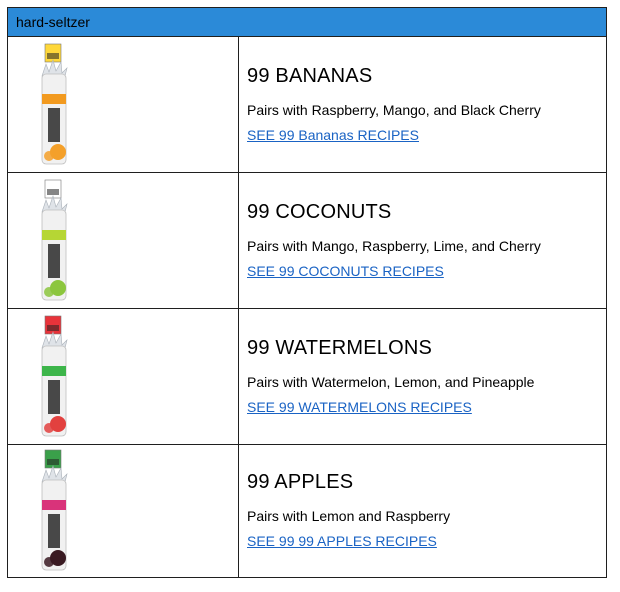 The width and height of the screenshot is (620, 592). What do you see at coordinates (319, 211) in the screenshot?
I see `product-title: 99 COCONUTS` at bounding box center [319, 211].